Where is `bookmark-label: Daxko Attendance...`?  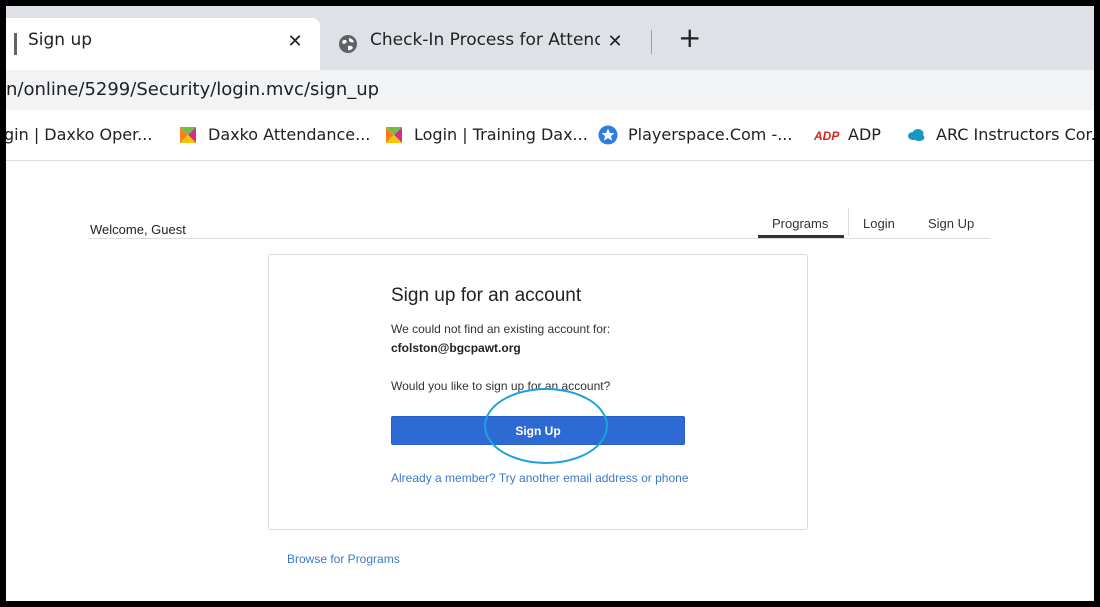
bookmark-label: Daxko Attendance... is located at coordinates (289, 134).